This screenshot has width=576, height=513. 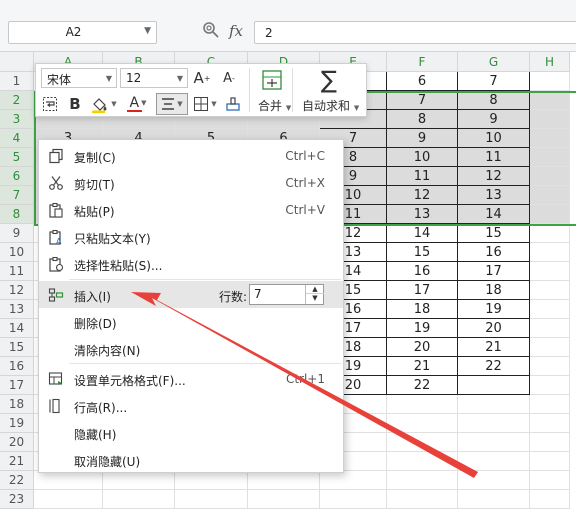 What do you see at coordinates (550, 423) in the screenshot?
I see `cell-h19` at bounding box center [550, 423].